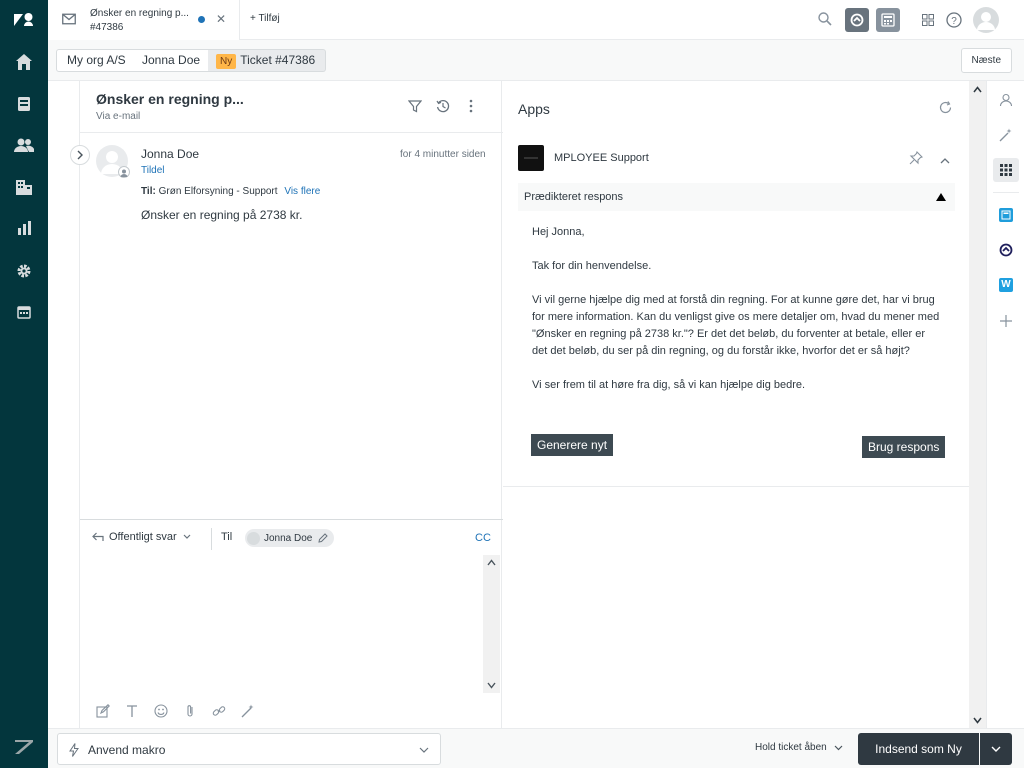 The image size is (1024, 768). What do you see at coordinates (443, 107) in the screenshot?
I see `history-icon` at bounding box center [443, 107].